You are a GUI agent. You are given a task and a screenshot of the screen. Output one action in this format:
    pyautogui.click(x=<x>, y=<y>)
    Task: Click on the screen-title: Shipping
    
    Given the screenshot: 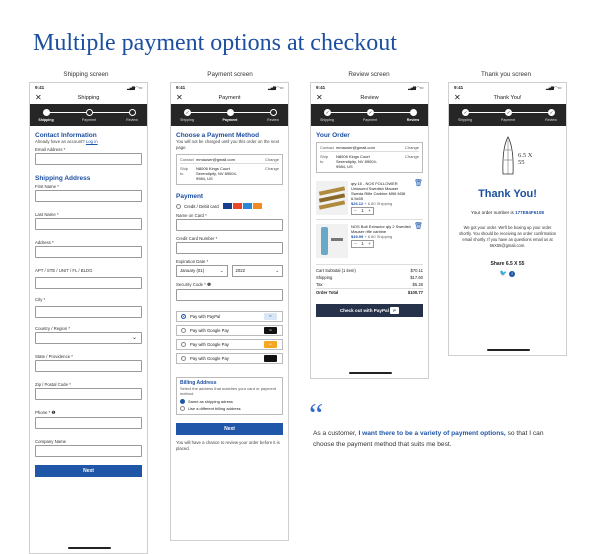 What is the action you would take?
    pyautogui.click(x=88, y=98)
    